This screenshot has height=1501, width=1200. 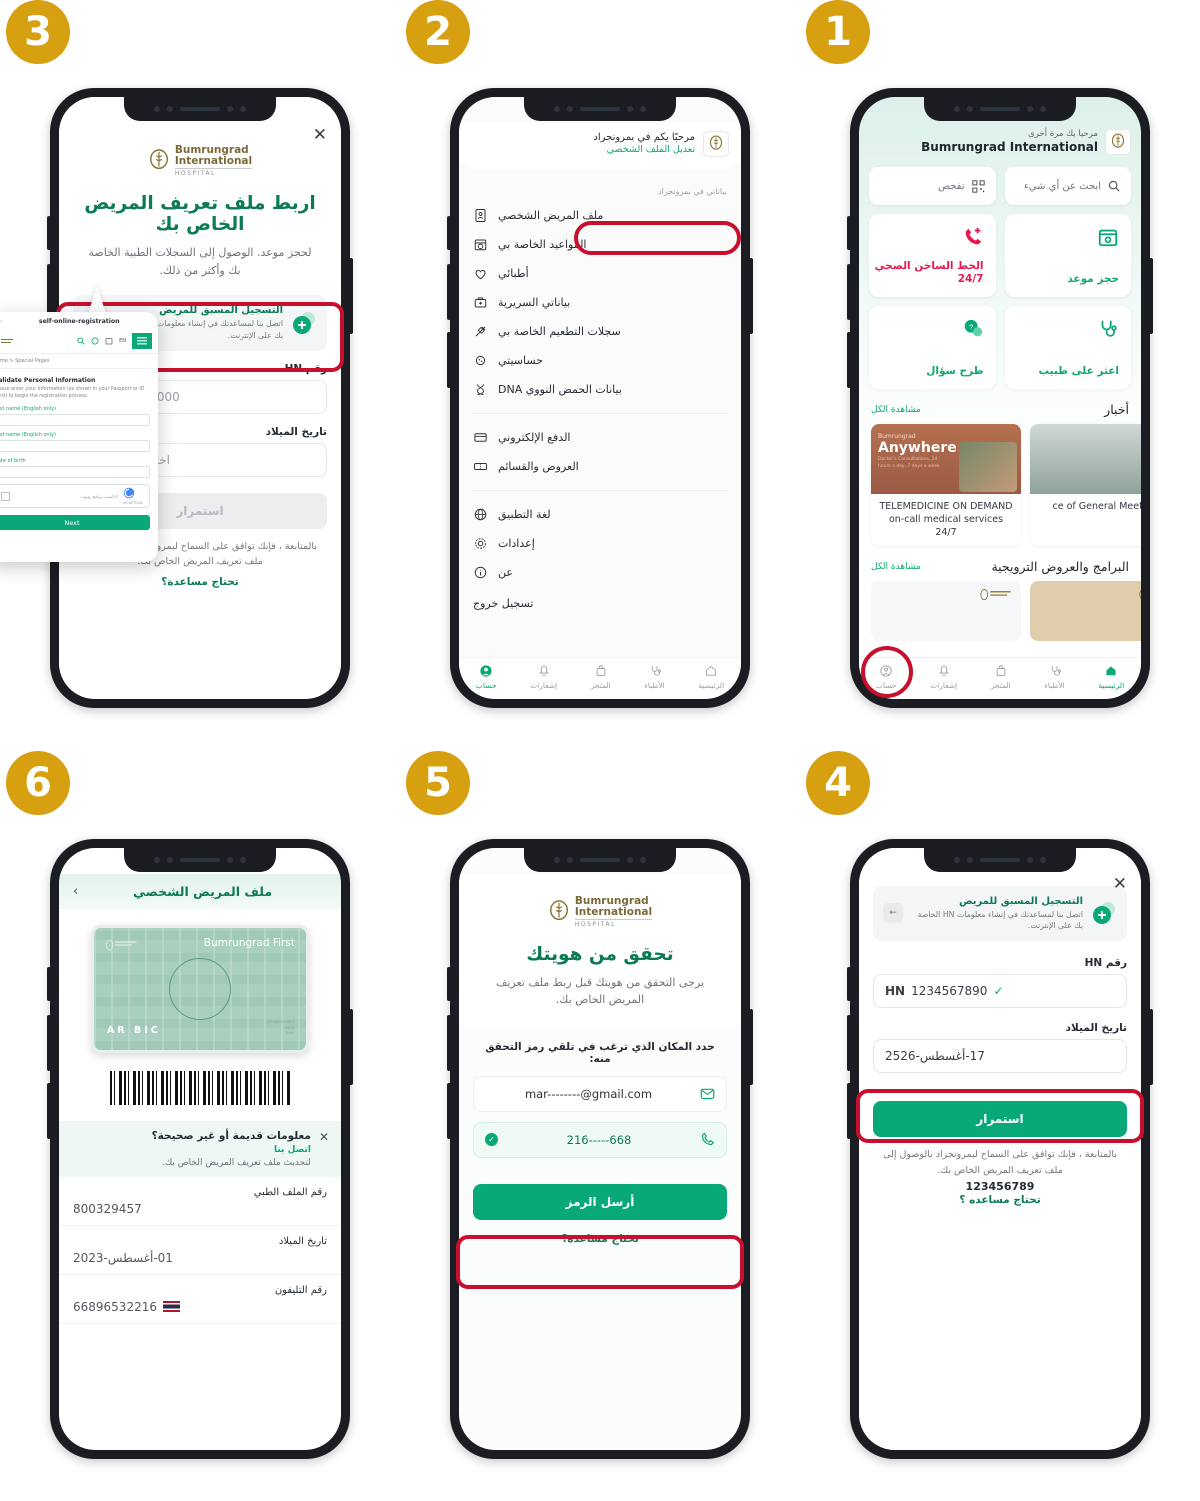 I want to click on popup-next-button: Next, so click(x=75, y=523).